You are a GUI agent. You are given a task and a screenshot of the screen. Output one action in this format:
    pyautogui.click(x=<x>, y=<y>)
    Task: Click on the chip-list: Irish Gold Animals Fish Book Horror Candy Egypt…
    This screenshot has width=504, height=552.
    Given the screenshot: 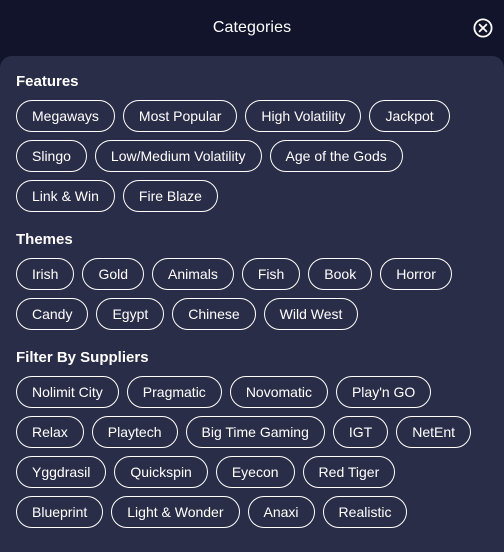 What is the action you would take?
    pyautogui.click(x=252, y=294)
    